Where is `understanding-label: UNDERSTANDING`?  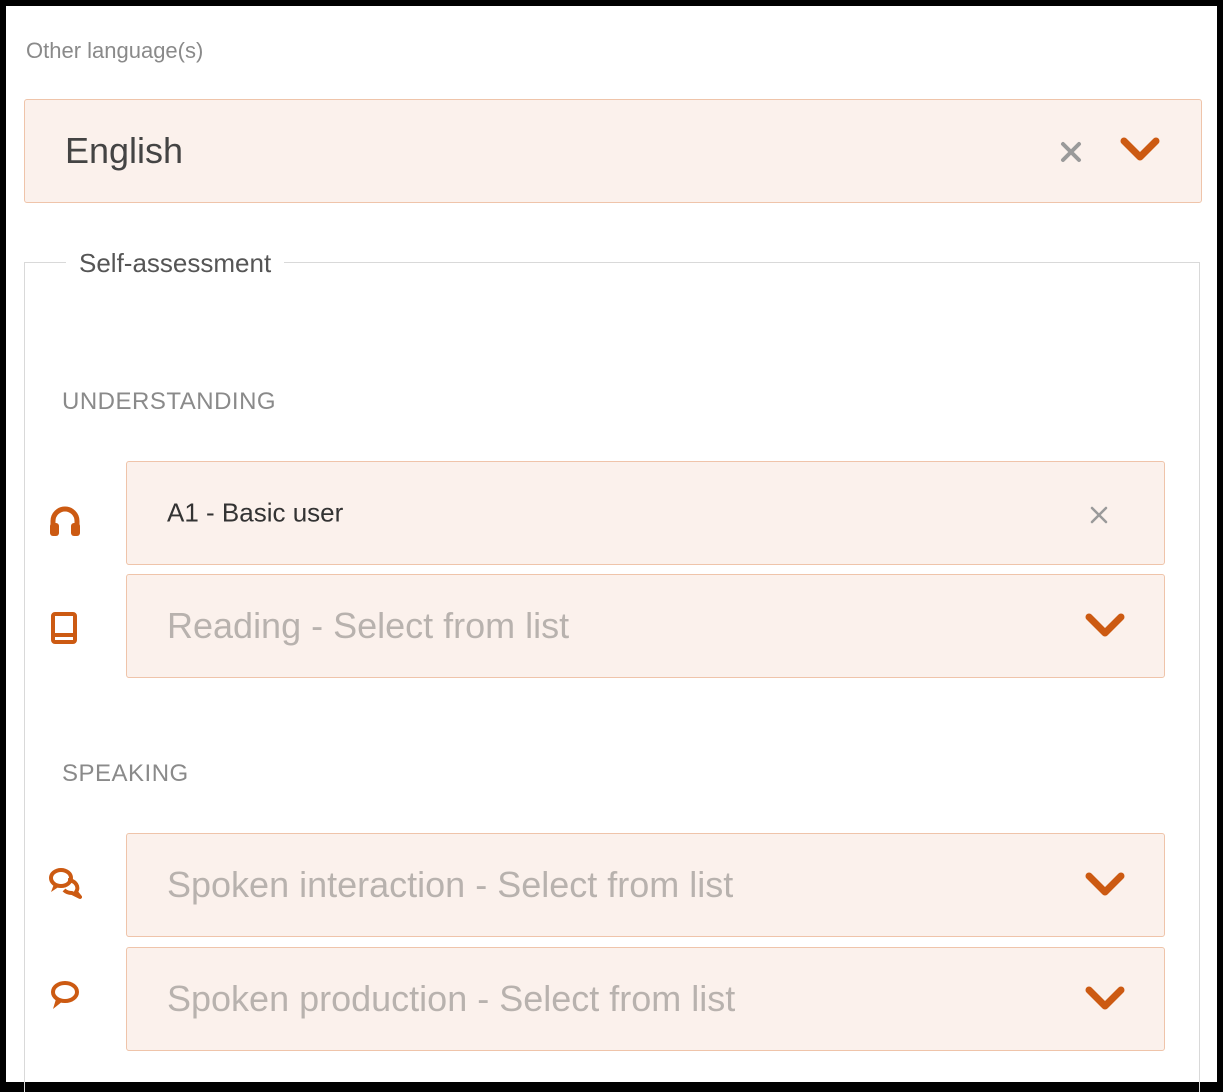 understanding-label: UNDERSTANDING is located at coordinates (169, 401).